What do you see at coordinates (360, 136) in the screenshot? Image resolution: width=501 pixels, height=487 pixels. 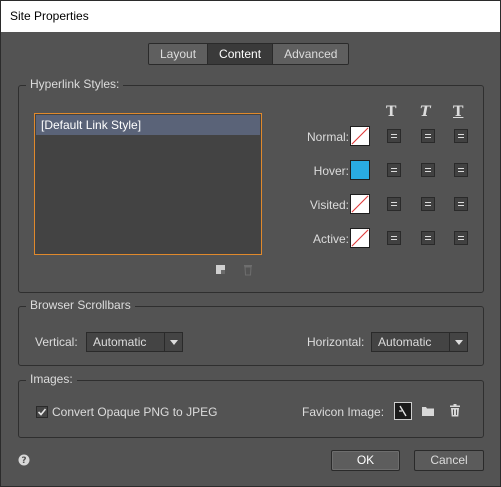 I see `normal-color-swatch` at bounding box center [360, 136].